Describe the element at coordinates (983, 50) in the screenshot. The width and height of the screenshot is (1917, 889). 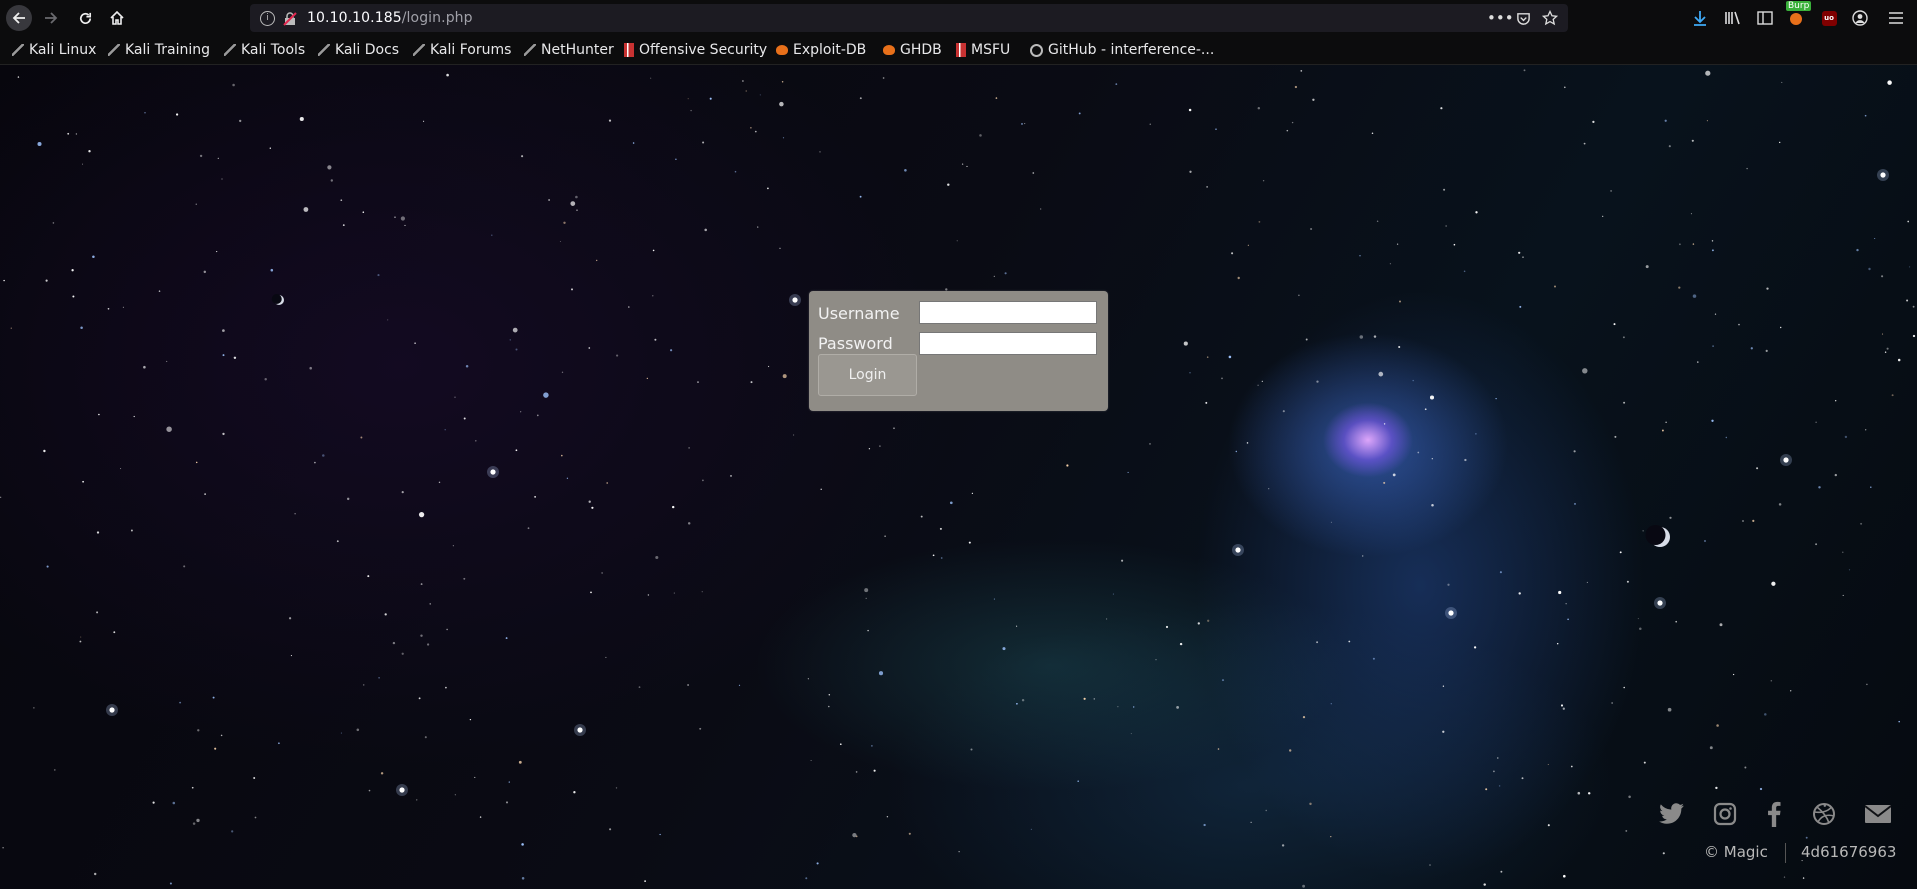
I see `bookmark-msfu: MSFU` at that location.